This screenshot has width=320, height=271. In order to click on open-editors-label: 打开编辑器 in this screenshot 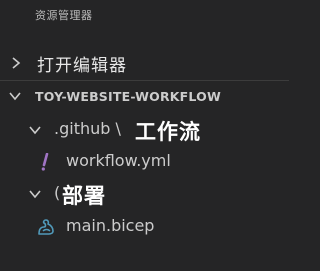, I will do `click(82, 65)`.